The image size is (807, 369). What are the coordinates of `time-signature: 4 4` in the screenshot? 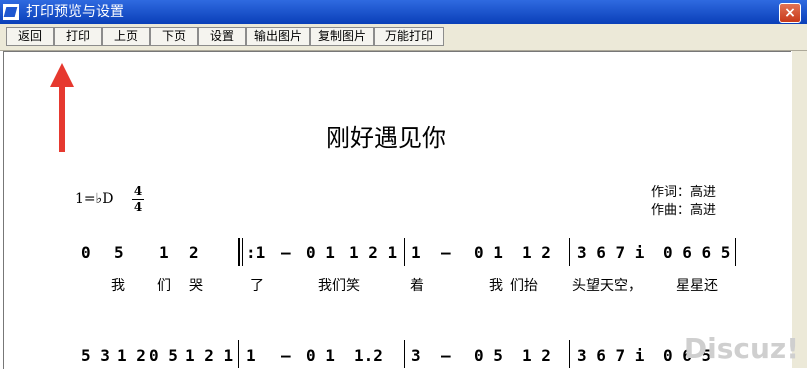 It's located at (138, 199).